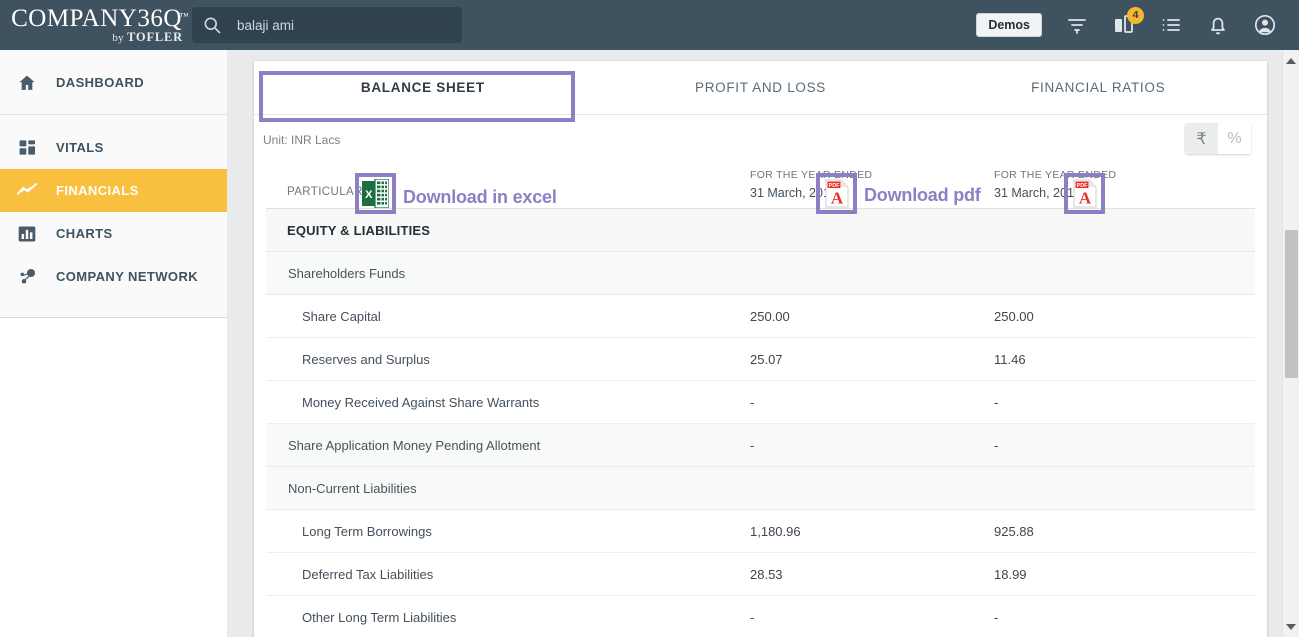 This screenshot has height=637, width=1299. I want to click on trademark-icon: ™, so click(184, 16).